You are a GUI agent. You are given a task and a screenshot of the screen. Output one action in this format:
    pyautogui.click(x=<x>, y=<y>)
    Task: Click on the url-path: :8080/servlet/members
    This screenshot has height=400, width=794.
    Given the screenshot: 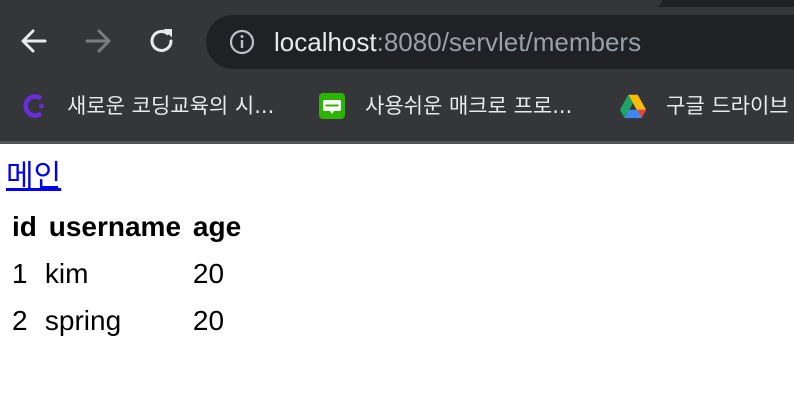 What is the action you would take?
    pyautogui.click(x=509, y=42)
    